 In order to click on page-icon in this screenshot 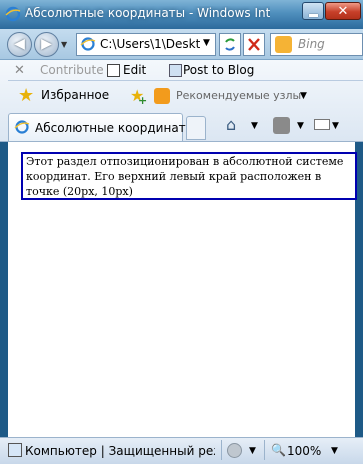, I will do `click(88, 44)`.